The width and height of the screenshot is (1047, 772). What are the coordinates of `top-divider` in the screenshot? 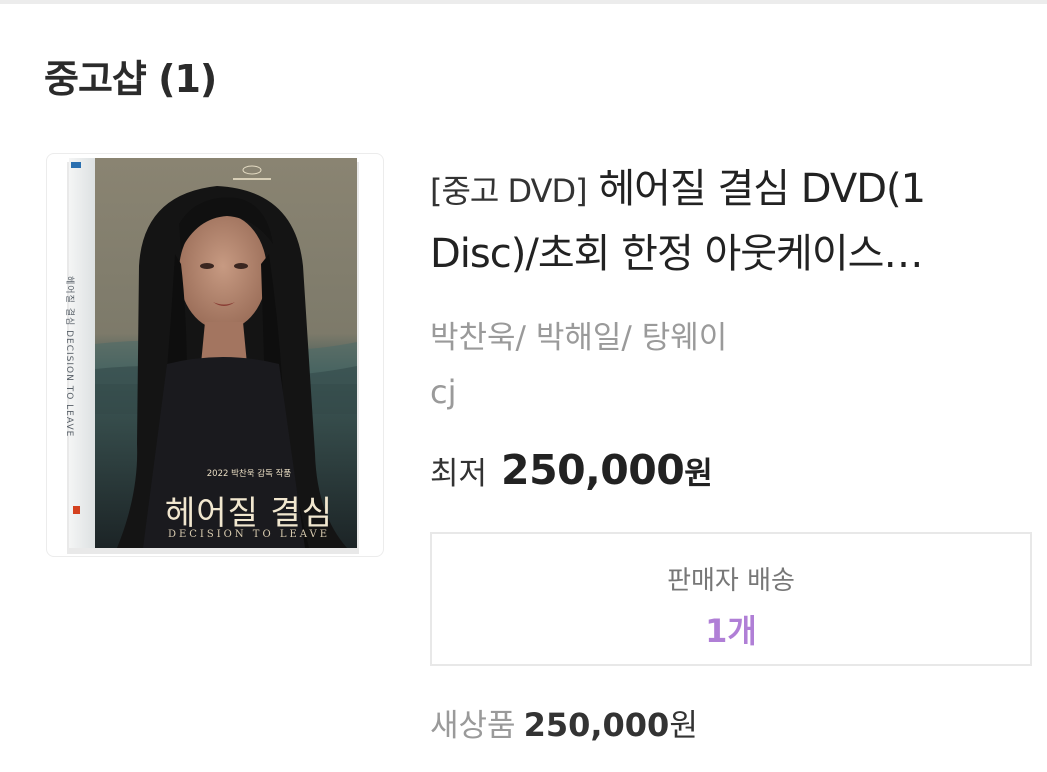 It's located at (523, 2).